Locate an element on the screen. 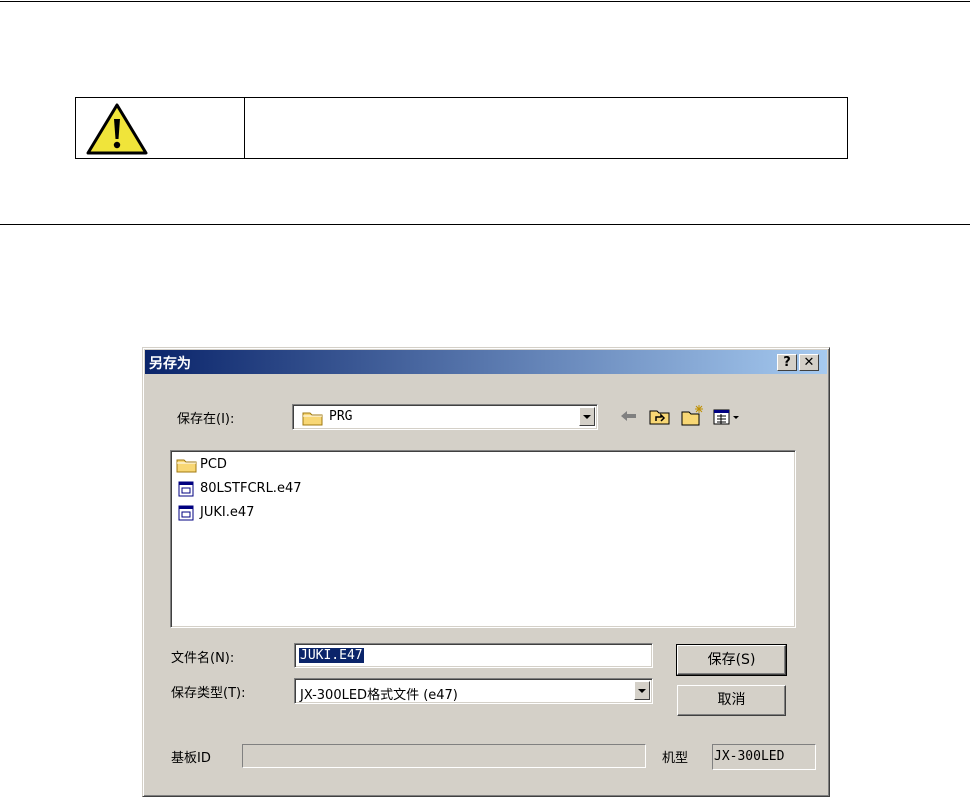  board-id-label: 基板ID is located at coordinates (191, 758).